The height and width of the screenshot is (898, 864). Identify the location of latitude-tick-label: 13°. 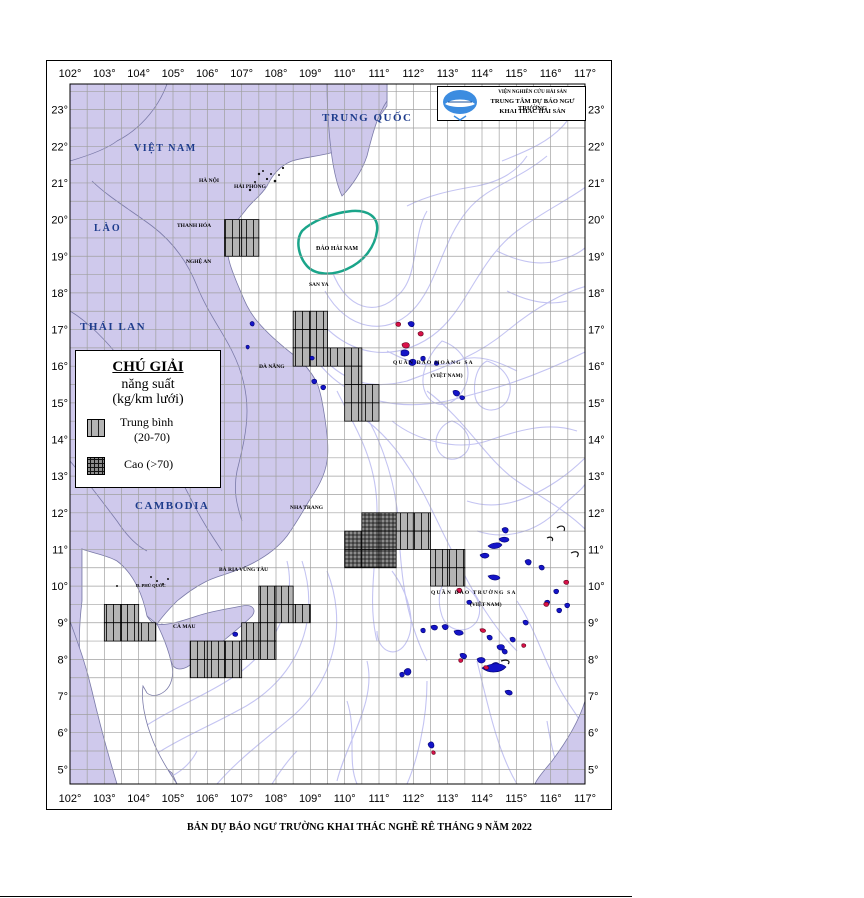
(59, 477).